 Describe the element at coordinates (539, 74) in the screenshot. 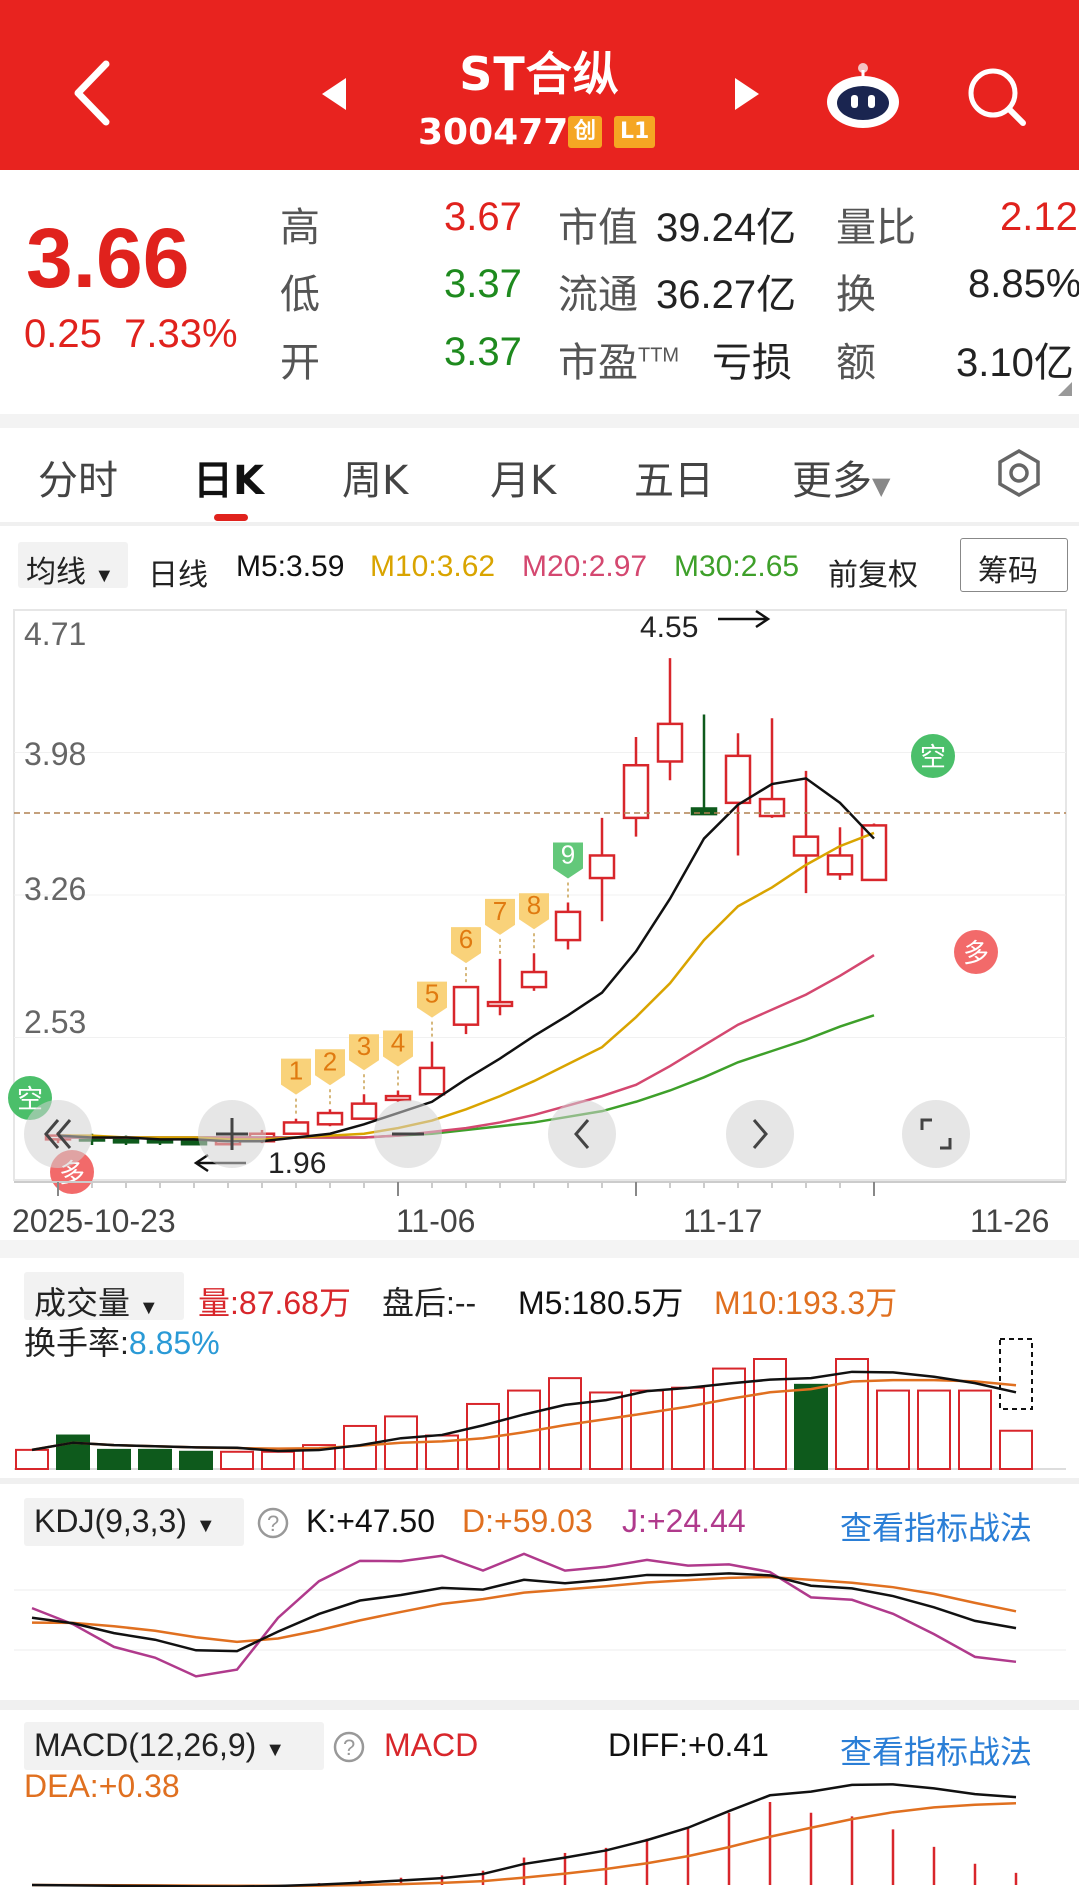

I see `stock-name: ST合纵` at that location.